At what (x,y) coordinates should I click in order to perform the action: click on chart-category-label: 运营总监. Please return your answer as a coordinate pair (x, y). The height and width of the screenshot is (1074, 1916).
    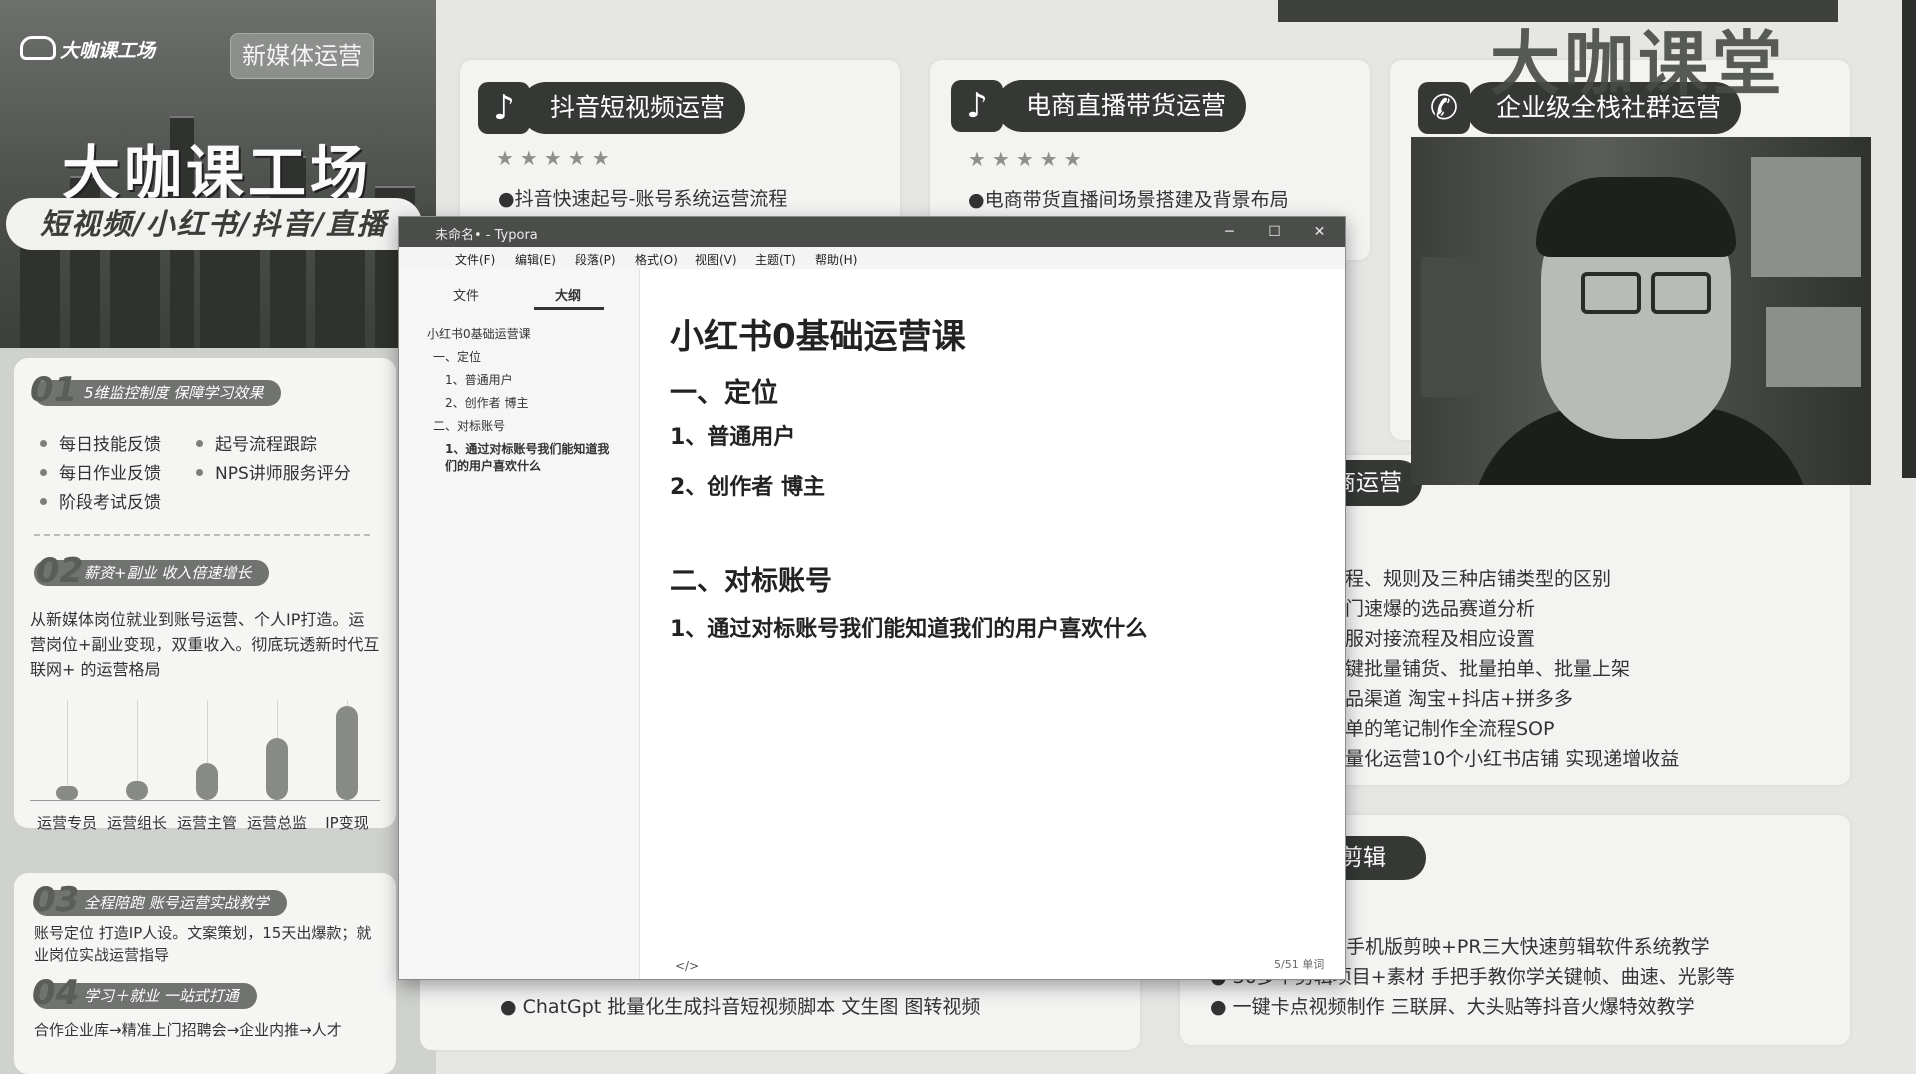
    Looking at the image, I should click on (276, 823).